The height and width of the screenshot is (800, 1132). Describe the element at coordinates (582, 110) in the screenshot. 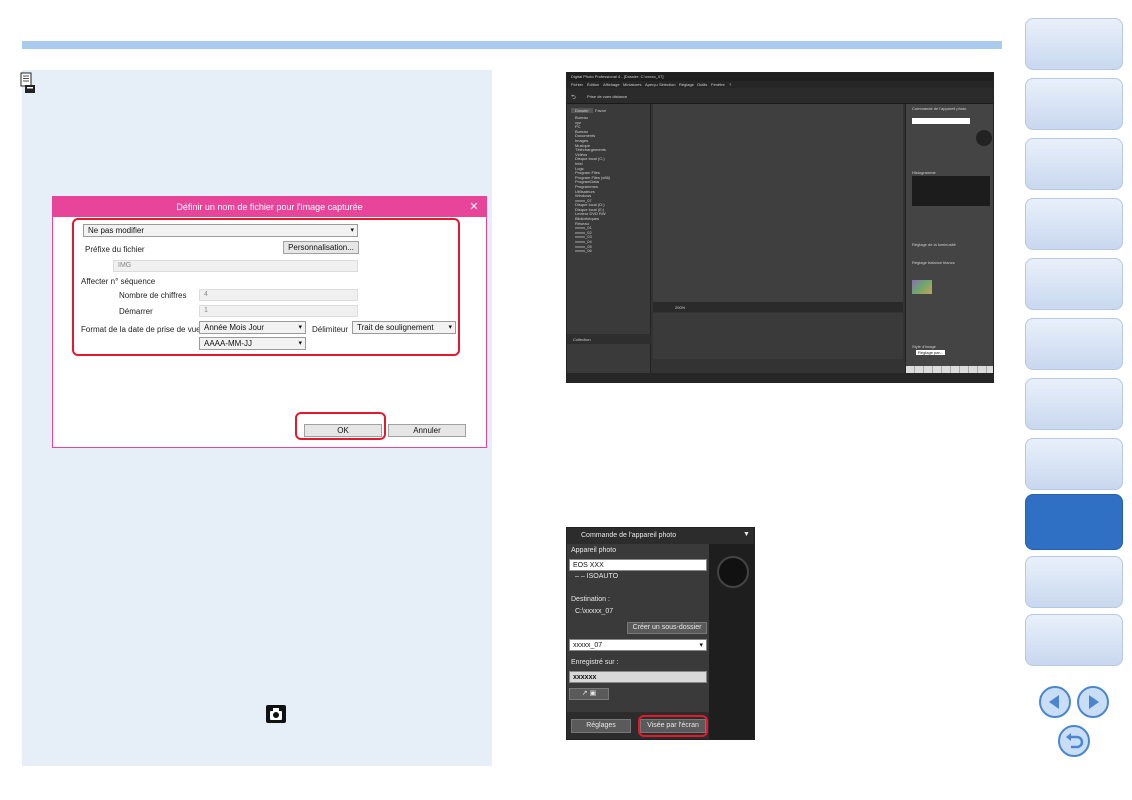

I see `tab-folder: Dossier` at that location.